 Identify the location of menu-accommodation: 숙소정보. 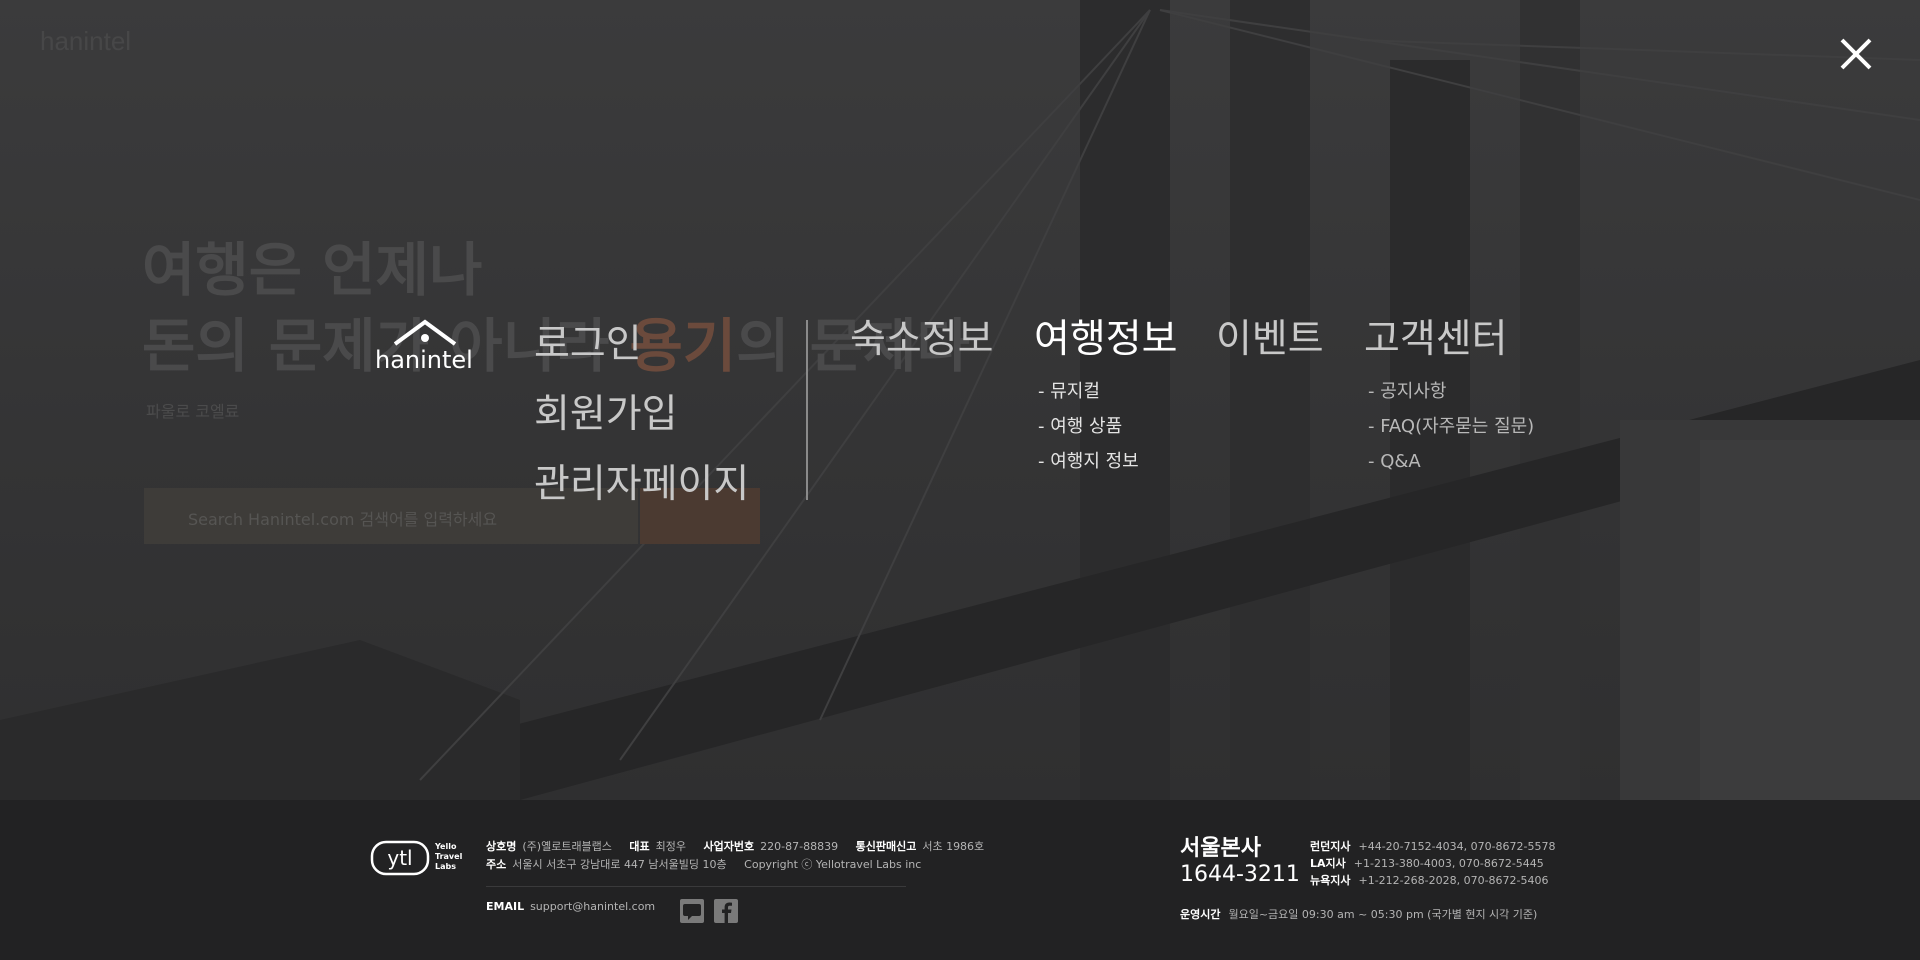
(922, 340).